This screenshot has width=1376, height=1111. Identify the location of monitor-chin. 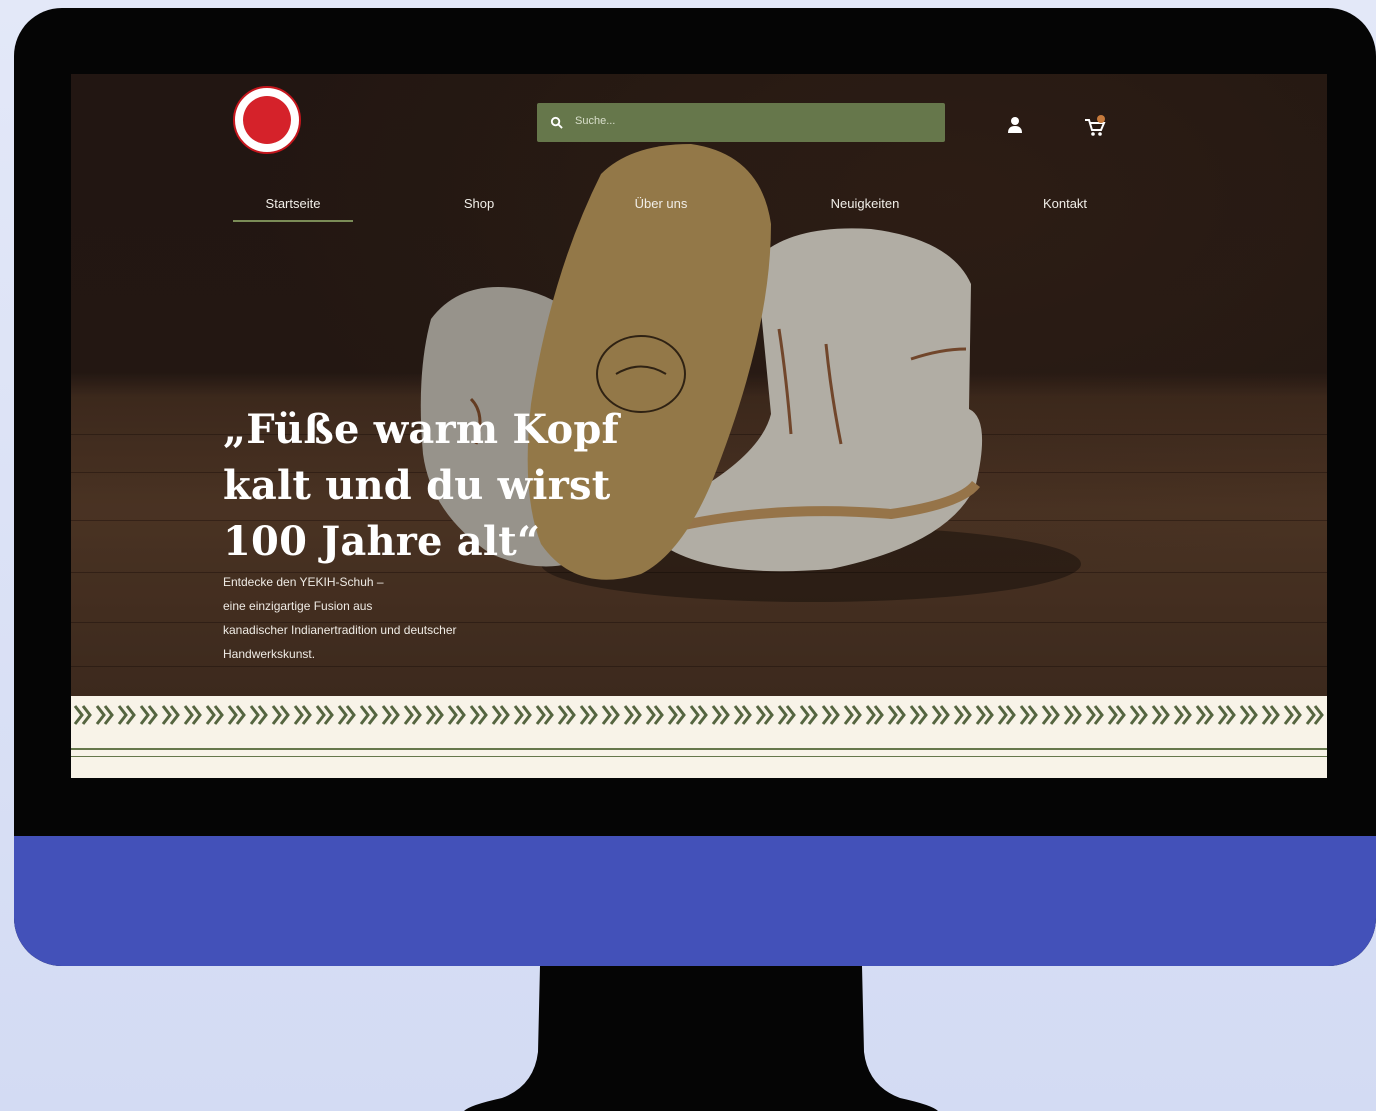
(695, 901).